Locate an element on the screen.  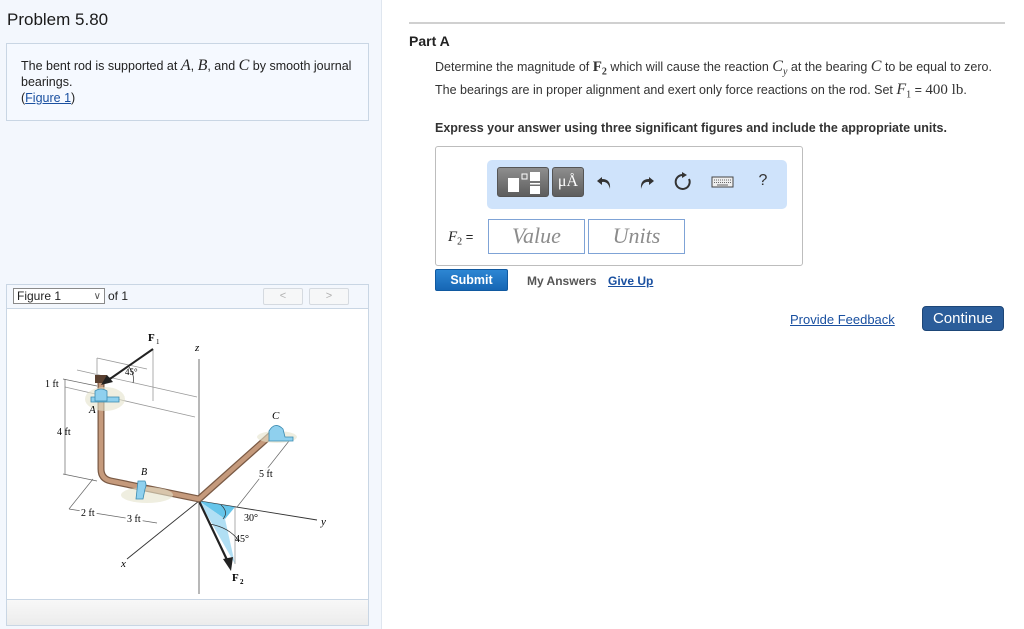
reset-button is located at coordinates (683, 184).